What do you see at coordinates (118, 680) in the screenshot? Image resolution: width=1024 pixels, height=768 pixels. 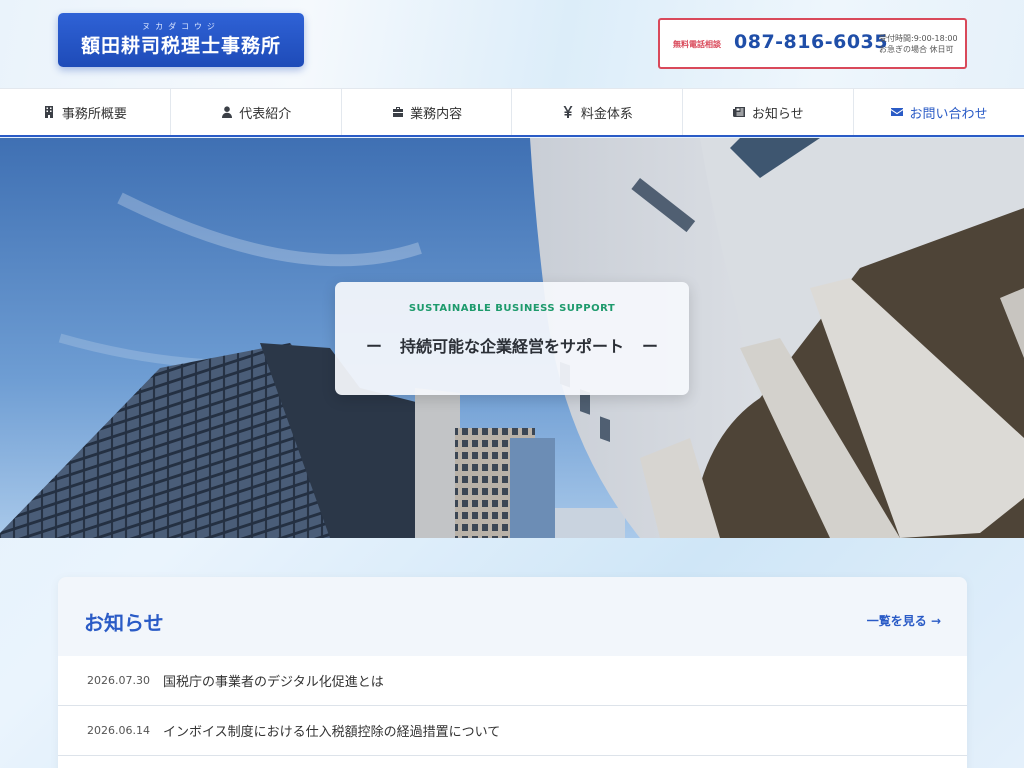 I see `news-date: 2026.07.30` at bounding box center [118, 680].